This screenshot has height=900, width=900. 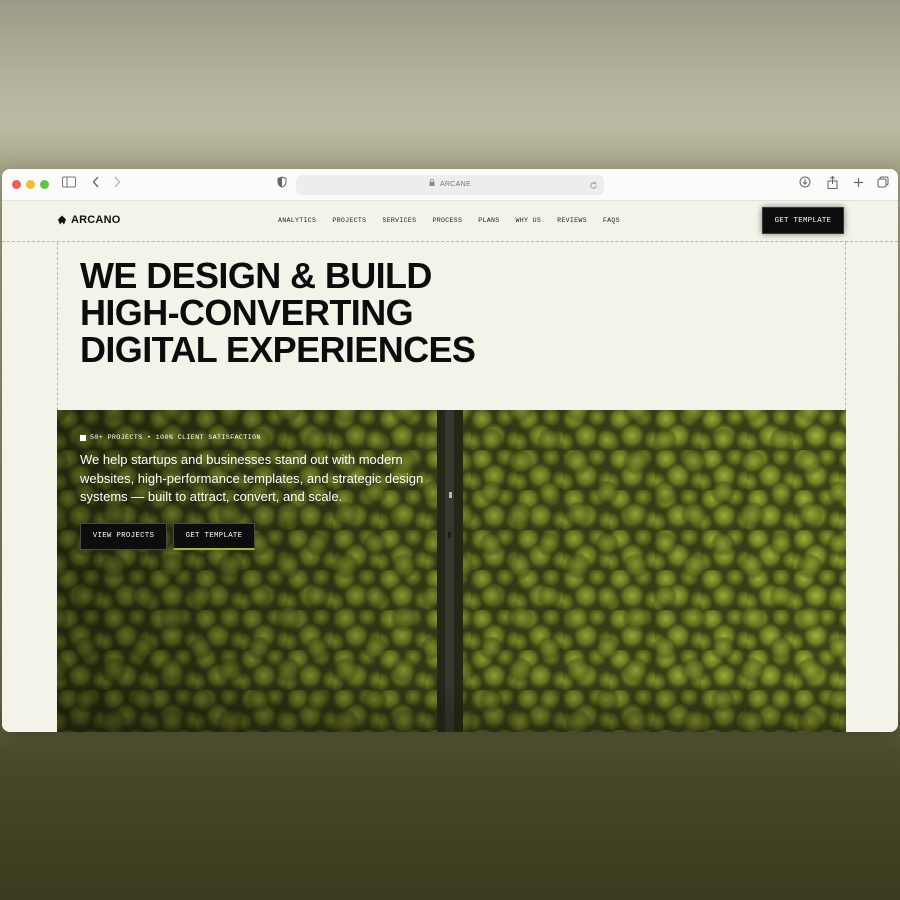 I want to click on shield-icon, so click(x=282, y=185).